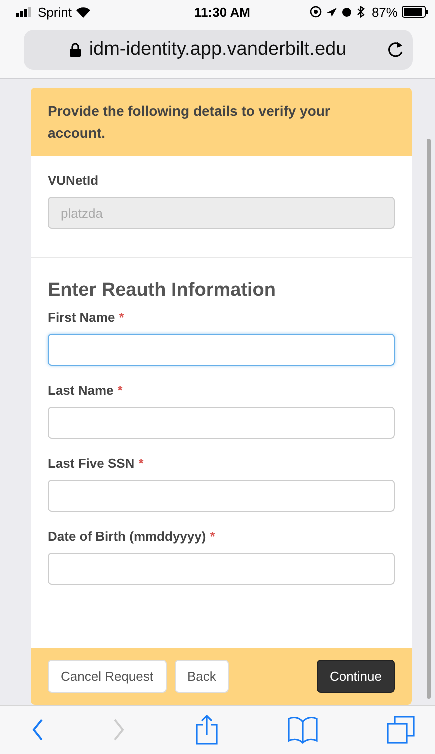 The image size is (435, 754). I want to click on field-label: Last Name, so click(81, 390).